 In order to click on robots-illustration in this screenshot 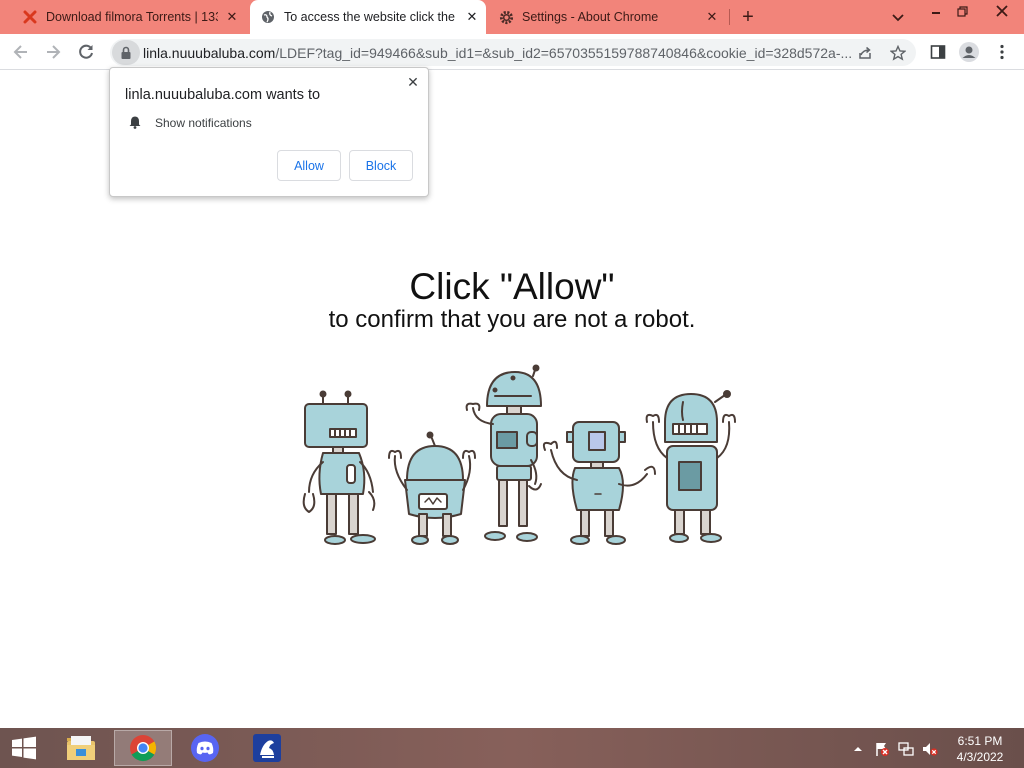, I will do `click(519, 454)`.